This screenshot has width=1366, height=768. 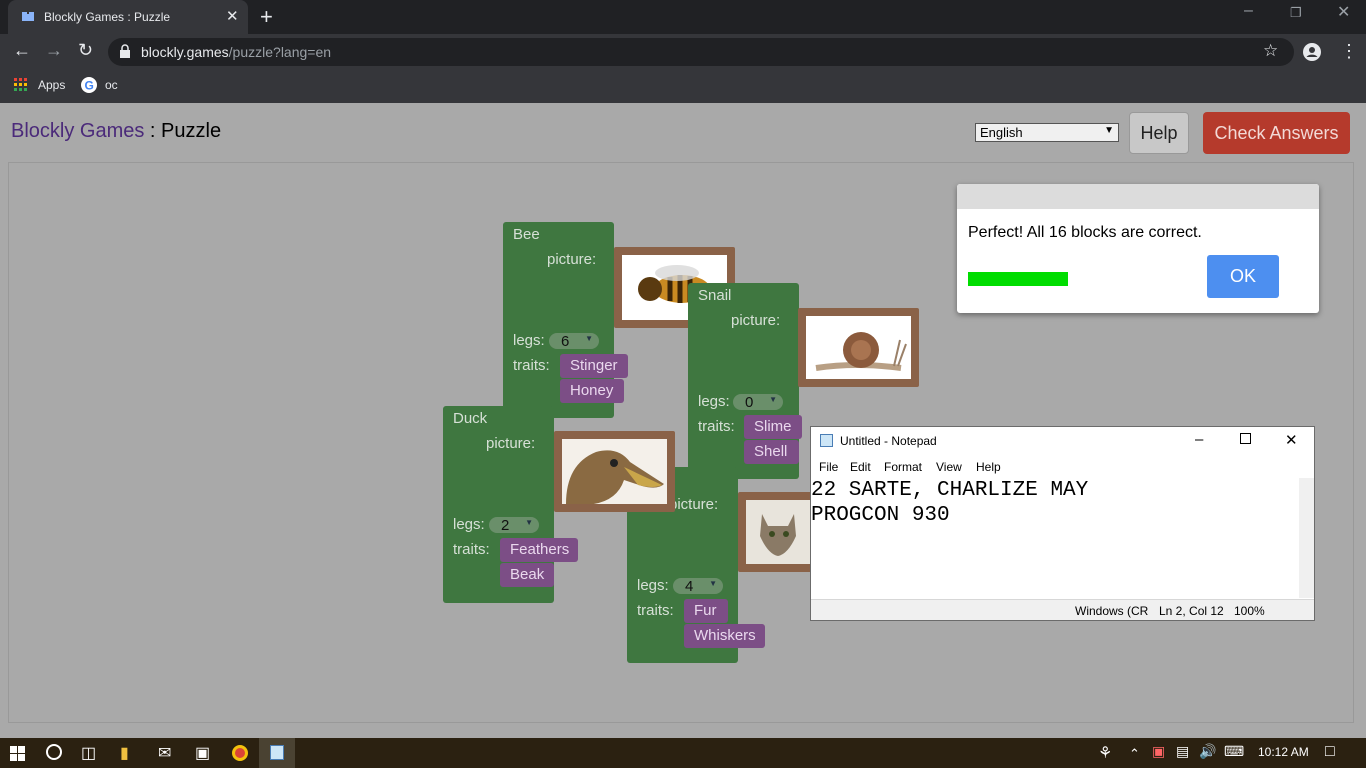 I want to click on taskbar-clock: 10:12 AM, so click(x=1283, y=752).